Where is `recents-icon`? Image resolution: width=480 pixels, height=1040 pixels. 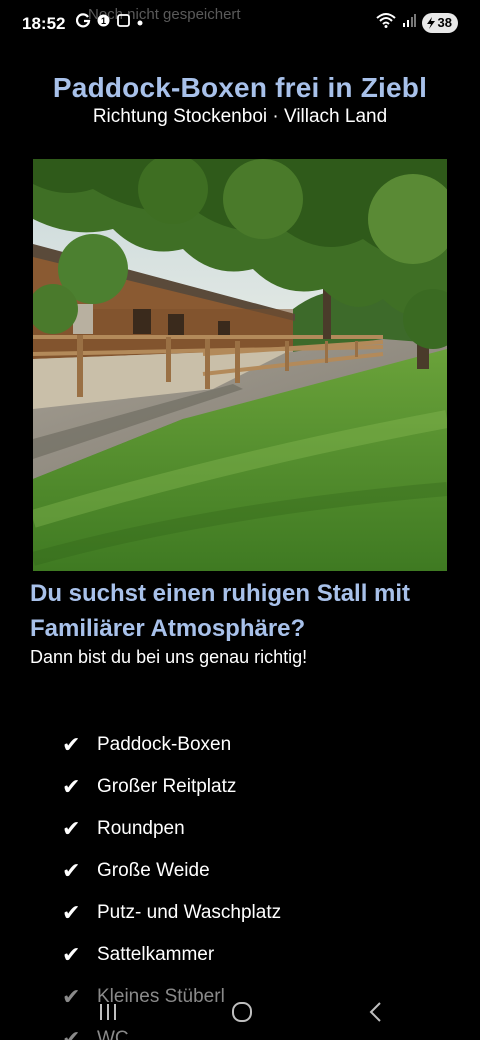 recents-icon is located at coordinates (108, 1012).